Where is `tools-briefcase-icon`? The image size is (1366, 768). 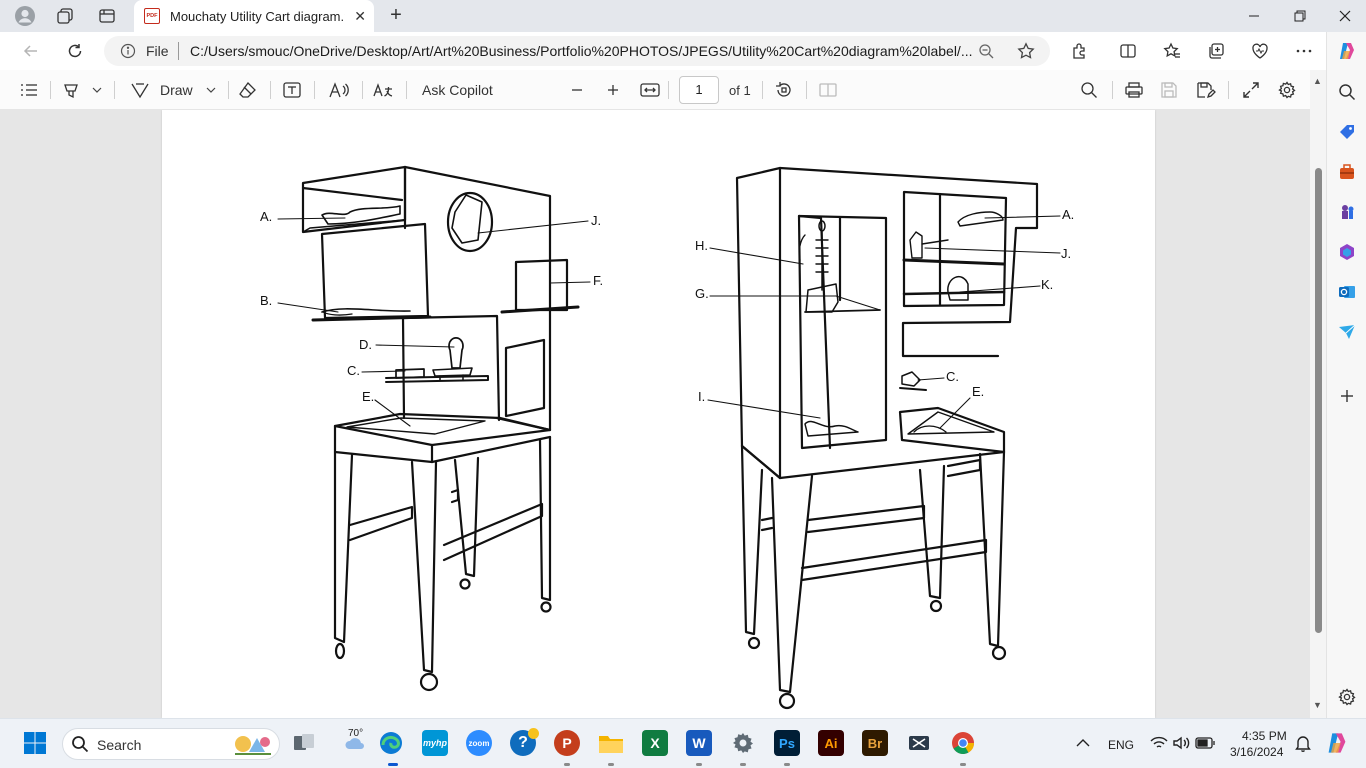 tools-briefcase-icon is located at coordinates (1347, 172).